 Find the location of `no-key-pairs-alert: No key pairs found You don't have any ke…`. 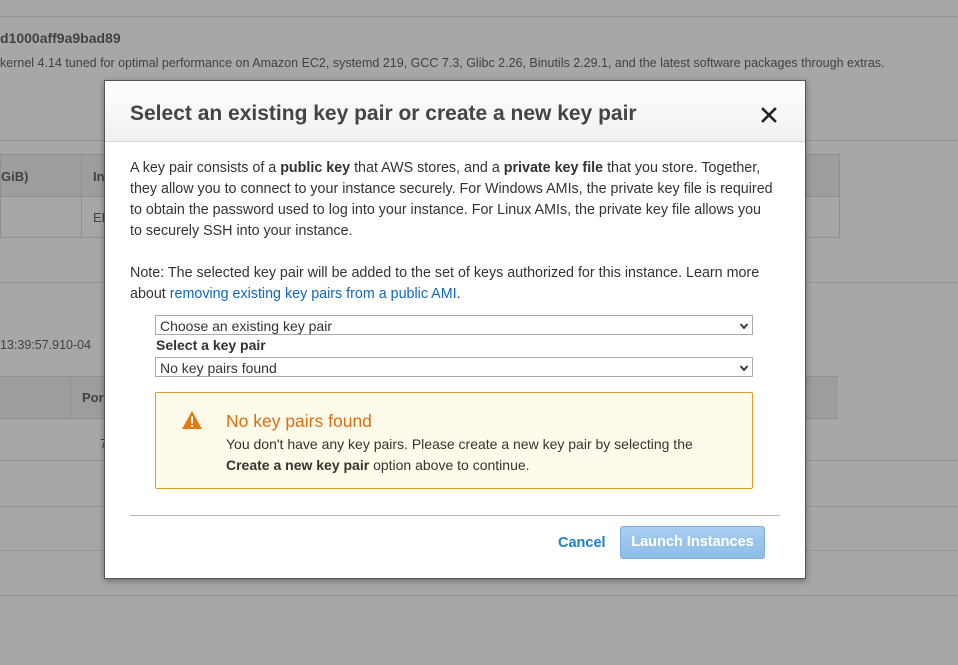

no-key-pairs-alert: No key pairs found You don't have any ke… is located at coordinates (454, 440).